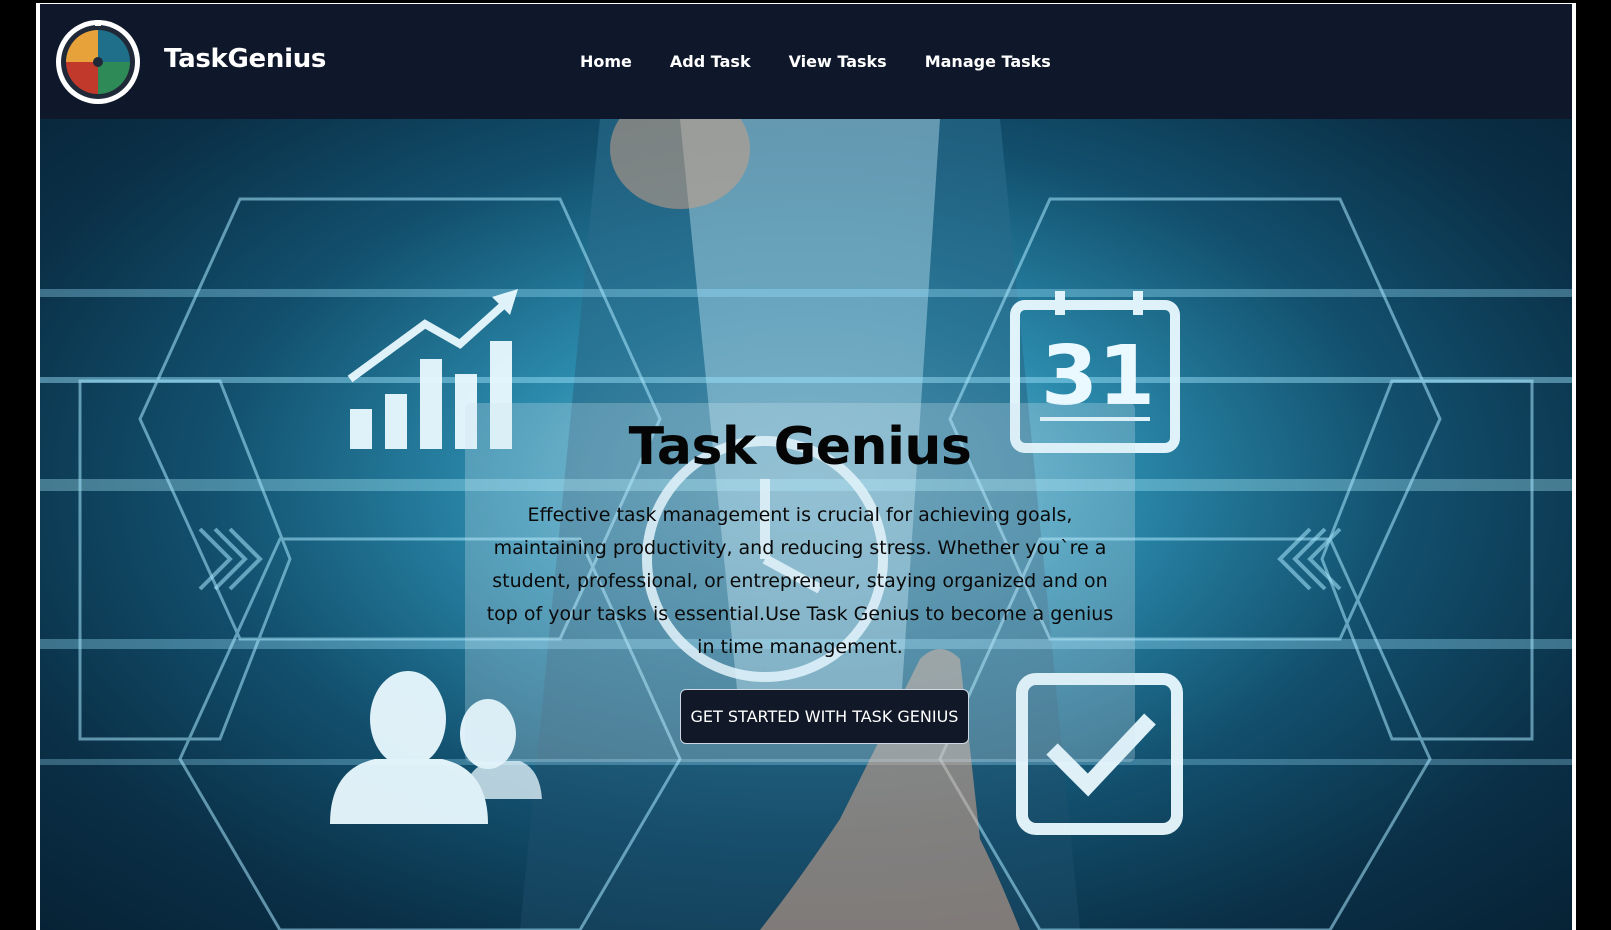 The height and width of the screenshot is (930, 1611). What do you see at coordinates (800, 447) in the screenshot?
I see `hero-title: Task Genius` at bounding box center [800, 447].